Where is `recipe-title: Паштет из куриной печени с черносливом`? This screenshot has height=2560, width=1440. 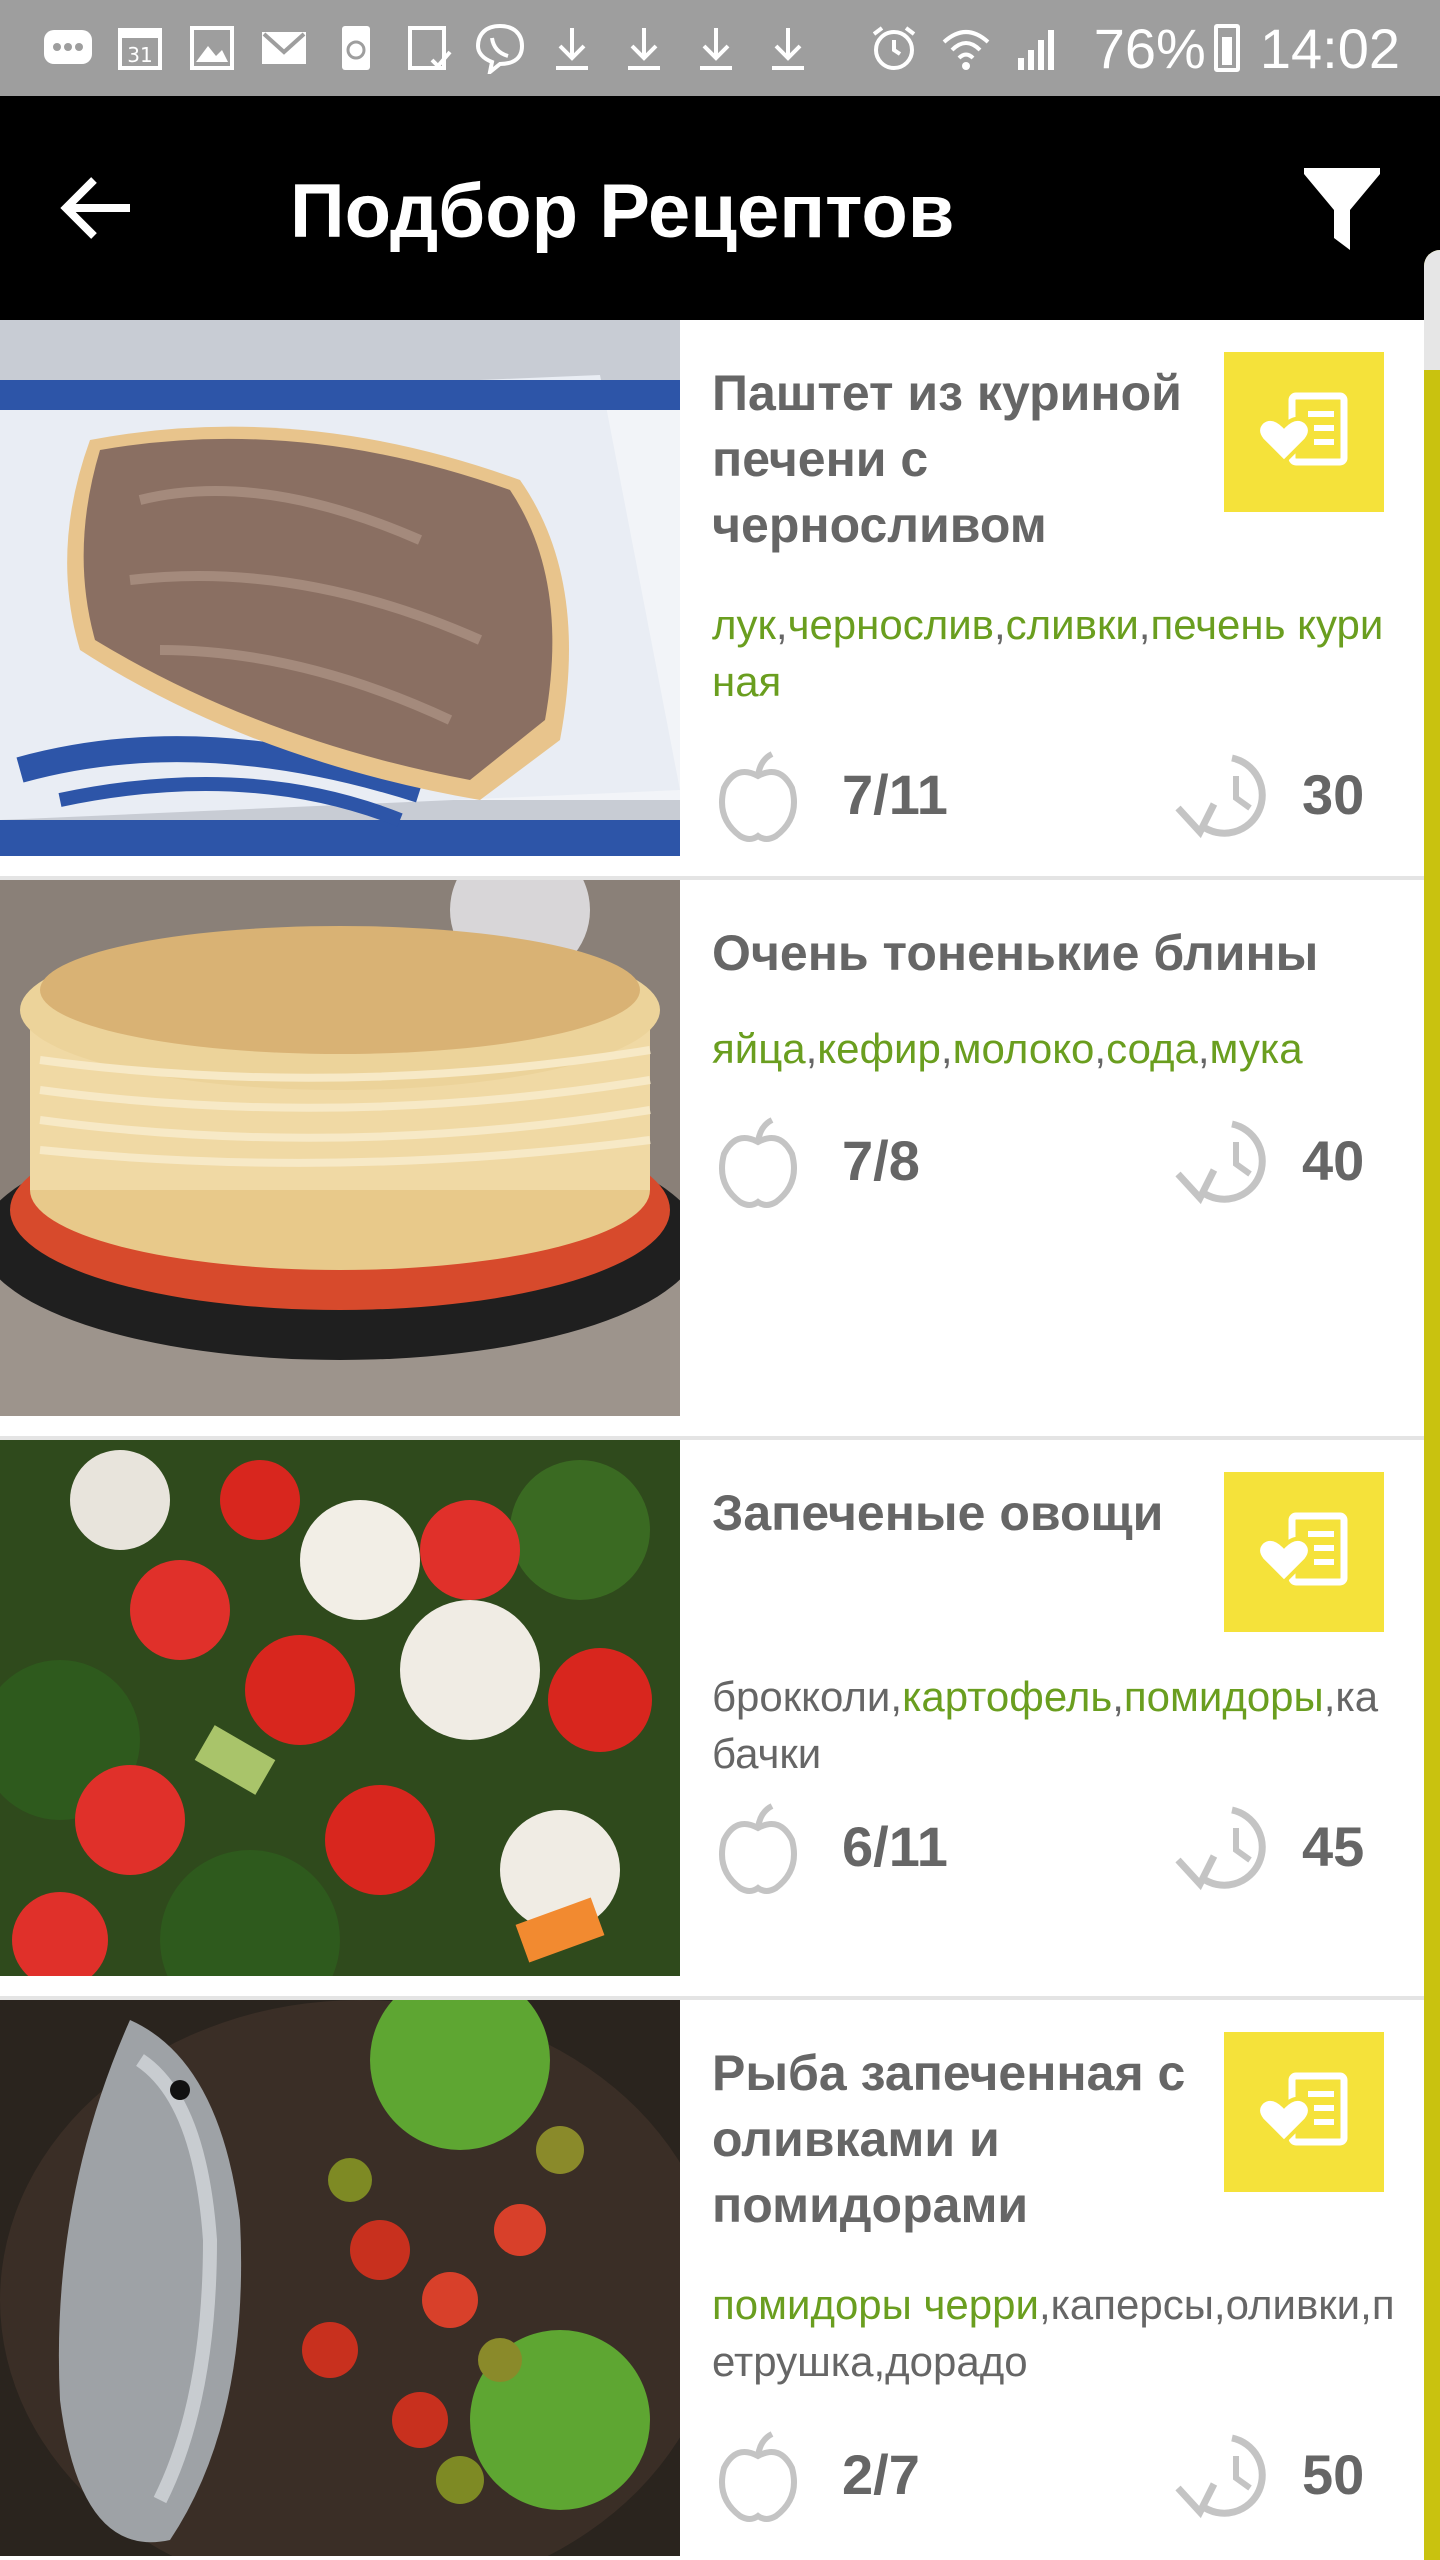
recipe-title: Паштет из куриной печени с черносливом is located at coordinates (962, 459).